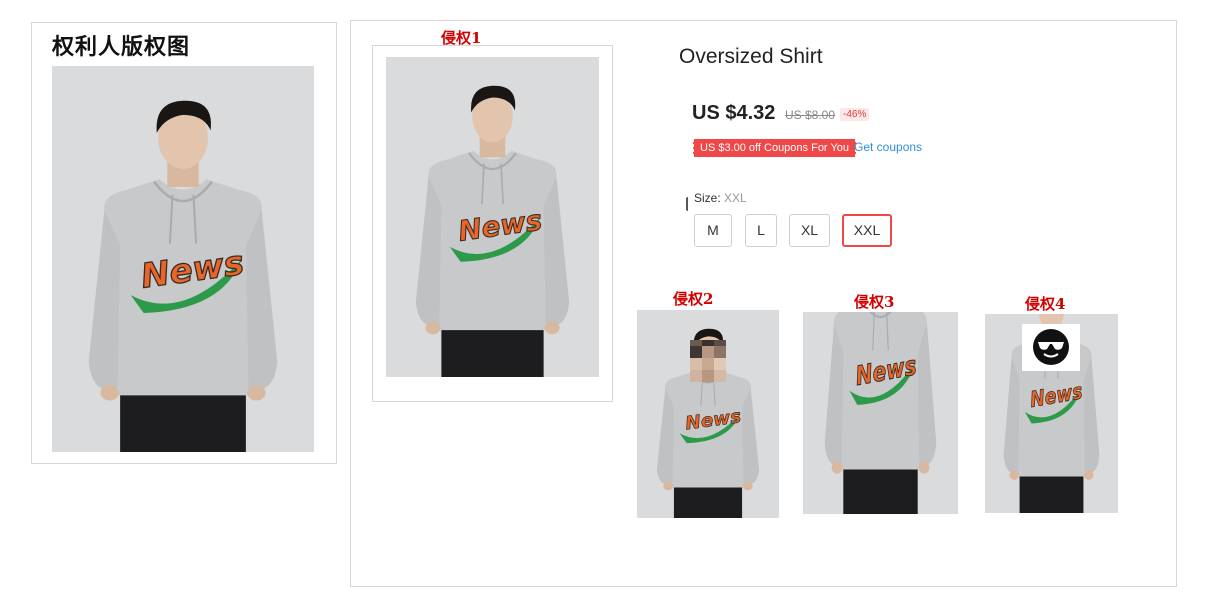 This screenshot has width=1206, height=600. What do you see at coordinates (775, 148) in the screenshot?
I see `coupon-tag: US $3.00 off Coupons For You` at bounding box center [775, 148].